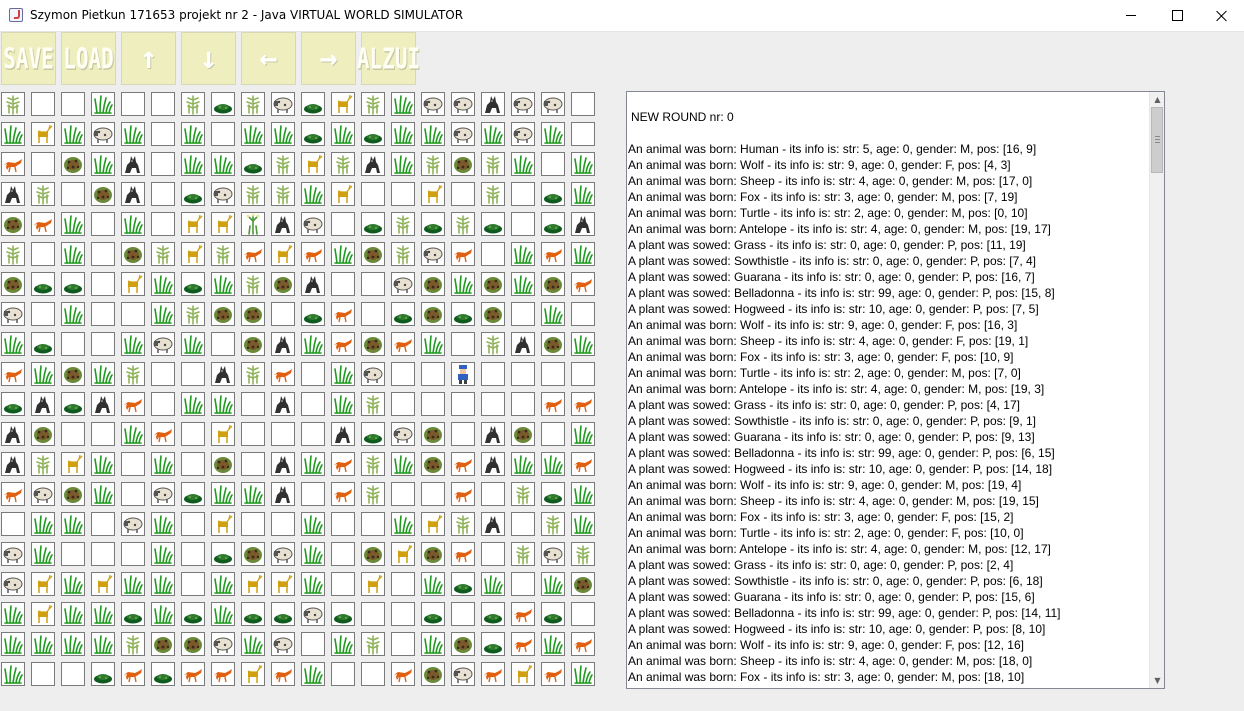  Describe the element at coordinates (268, 58) in the screenshot. I see `move-left-button: ←` at that location.